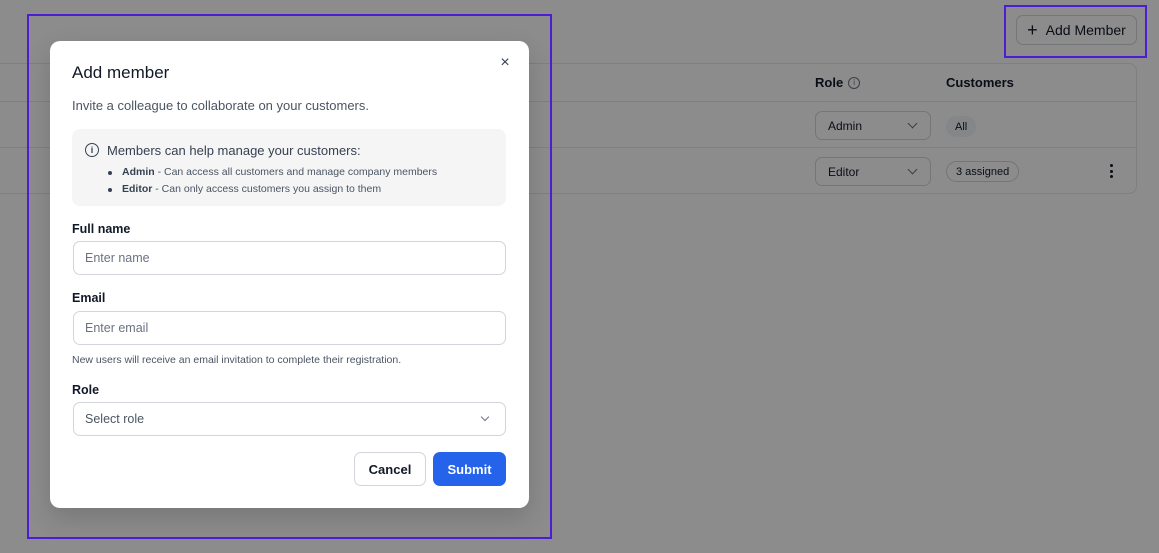 The image size is (1159, 553). Describe the element at coordinates (234, 150) in the screenshot. I see `info-heading: Members can help manage your customers:` at that location.